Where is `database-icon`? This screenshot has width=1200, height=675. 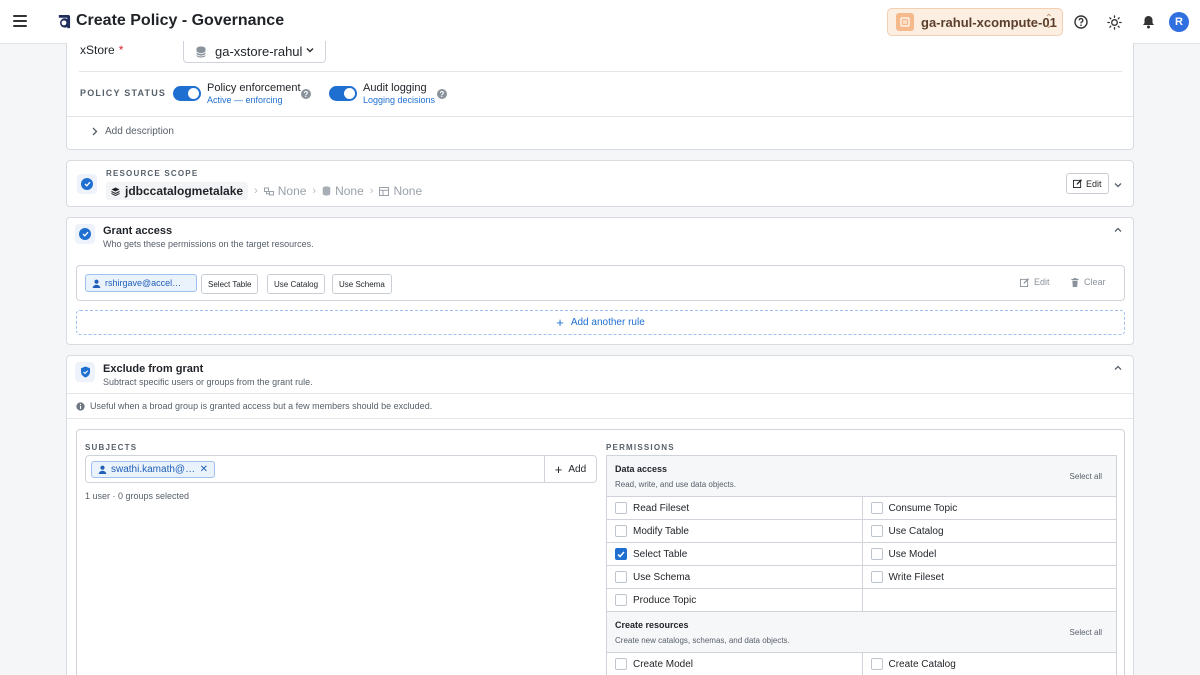
database-icon is located at coordinates (201, 51).